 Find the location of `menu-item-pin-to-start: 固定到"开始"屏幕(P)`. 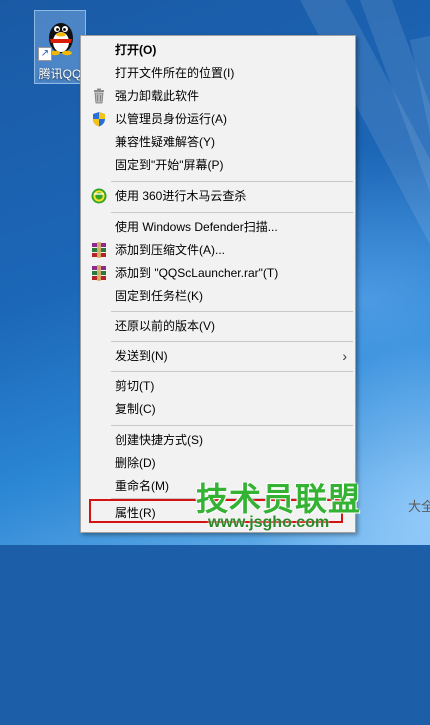

menu-item-pin-to-start: 固定到"开始"屏幕(P) is located at coordinates (218, 165).